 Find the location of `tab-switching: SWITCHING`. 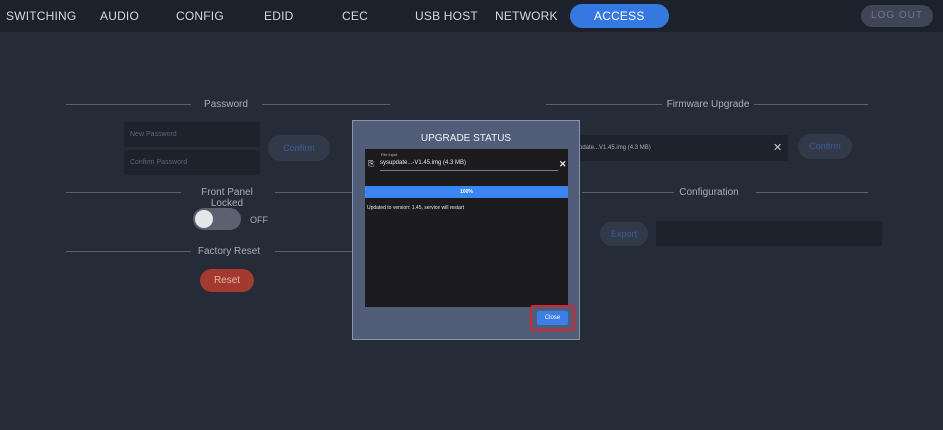

tab-switching: SWITCHING is located at coordinates (41, 16).